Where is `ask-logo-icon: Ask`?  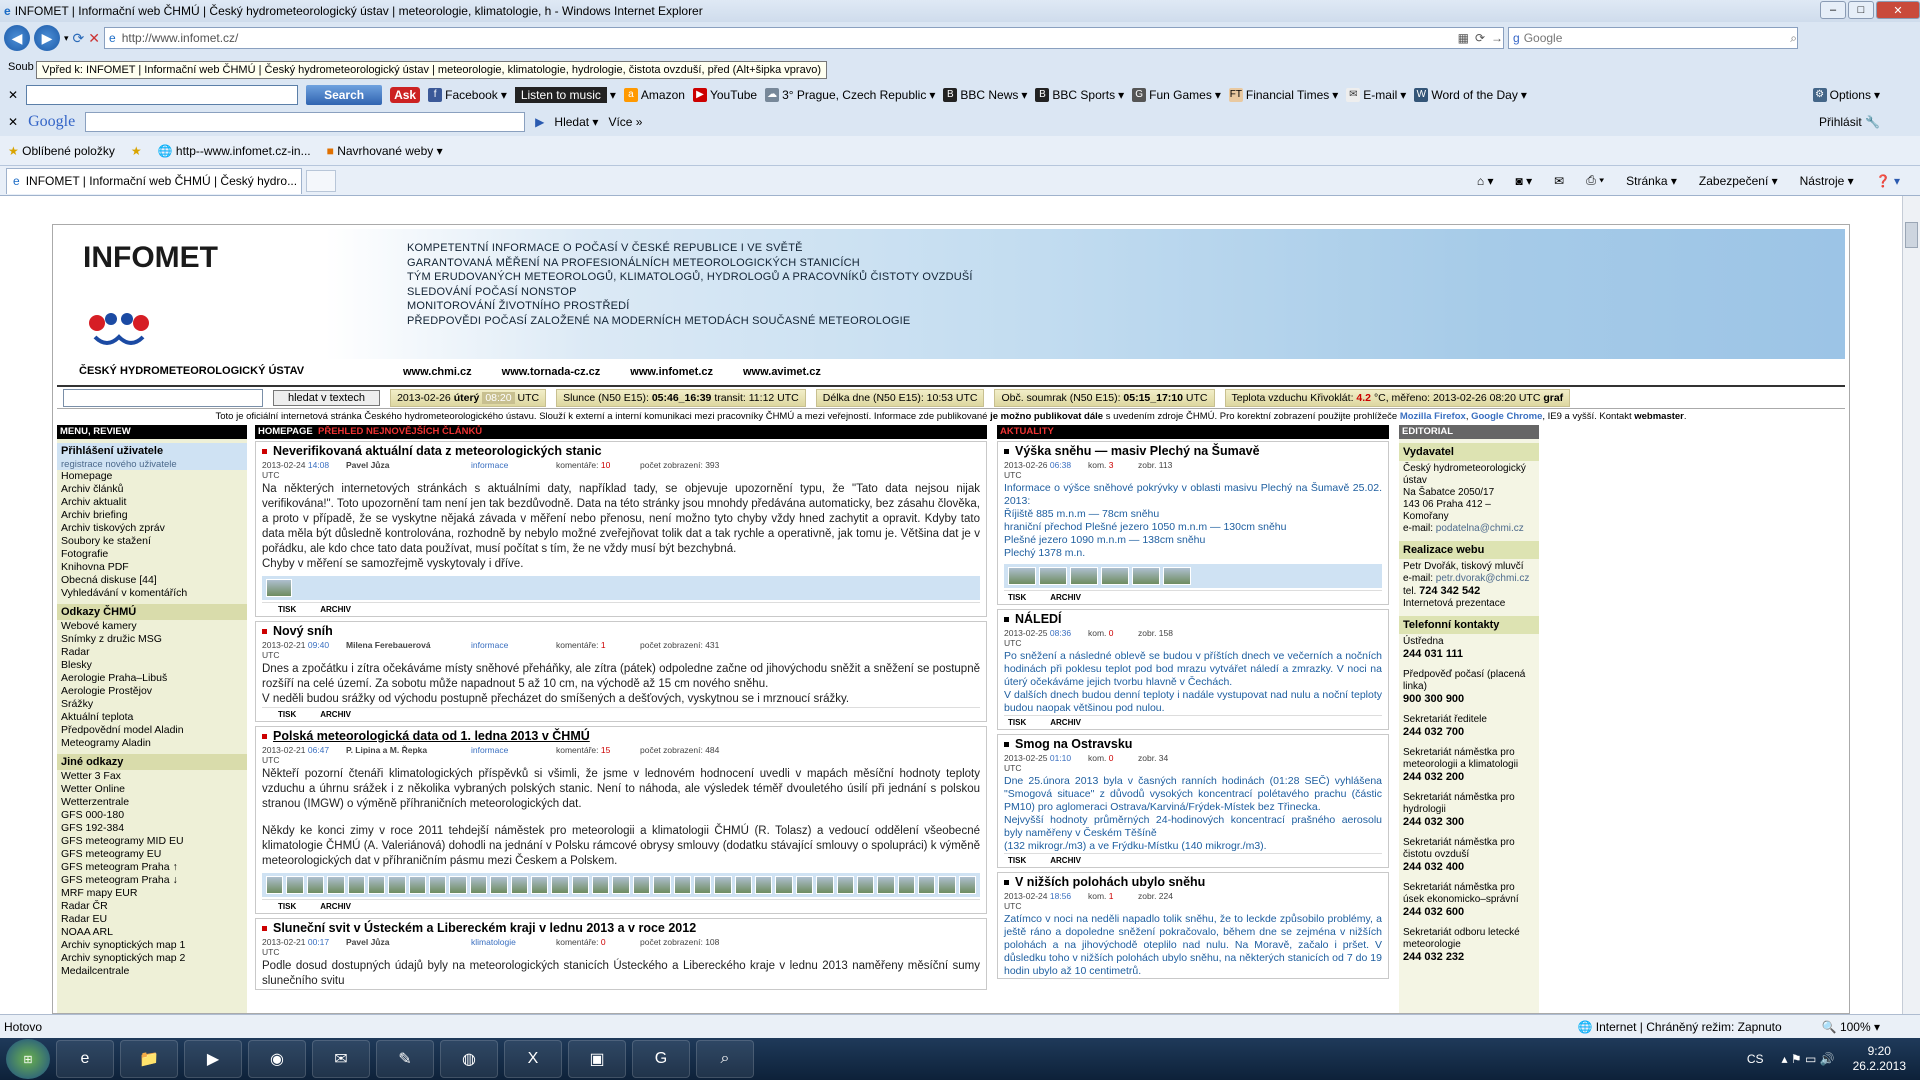 ask-logo-icon: Ask is located at coordinates (405, 95).